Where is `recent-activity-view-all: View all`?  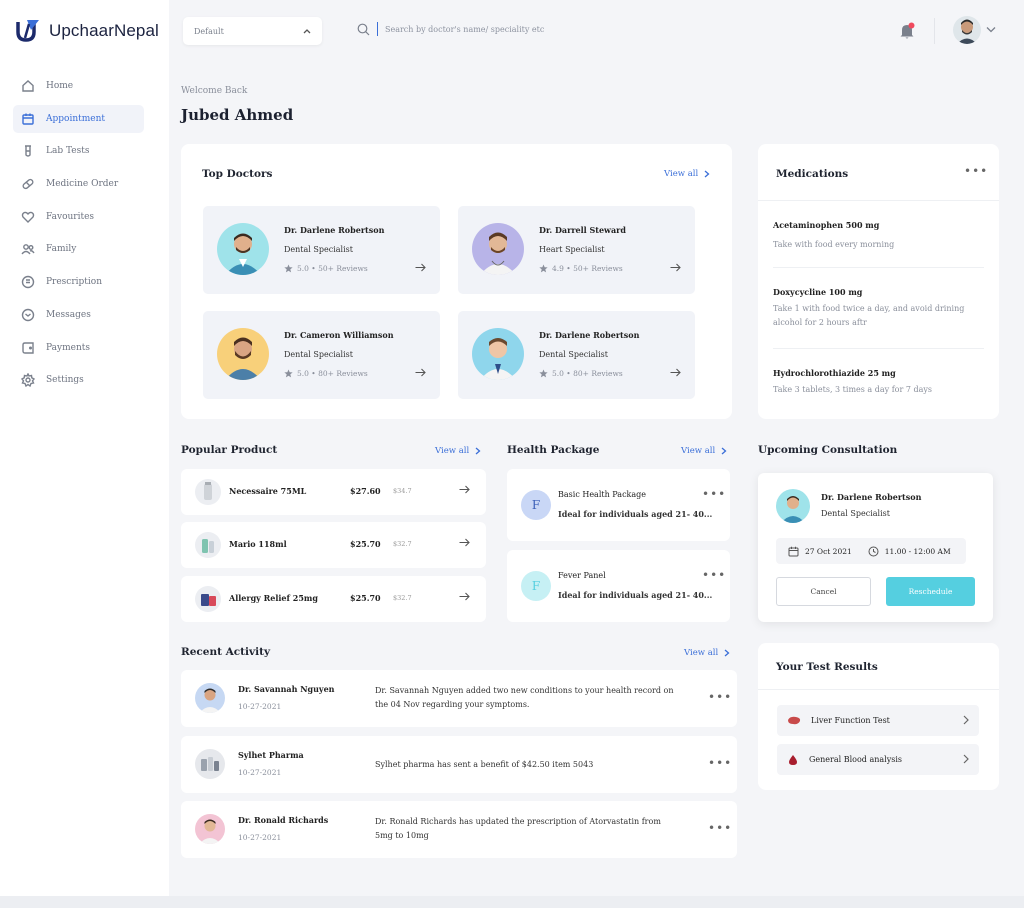 recent-activity-view-all: View all is located at coordinates (707, 653).